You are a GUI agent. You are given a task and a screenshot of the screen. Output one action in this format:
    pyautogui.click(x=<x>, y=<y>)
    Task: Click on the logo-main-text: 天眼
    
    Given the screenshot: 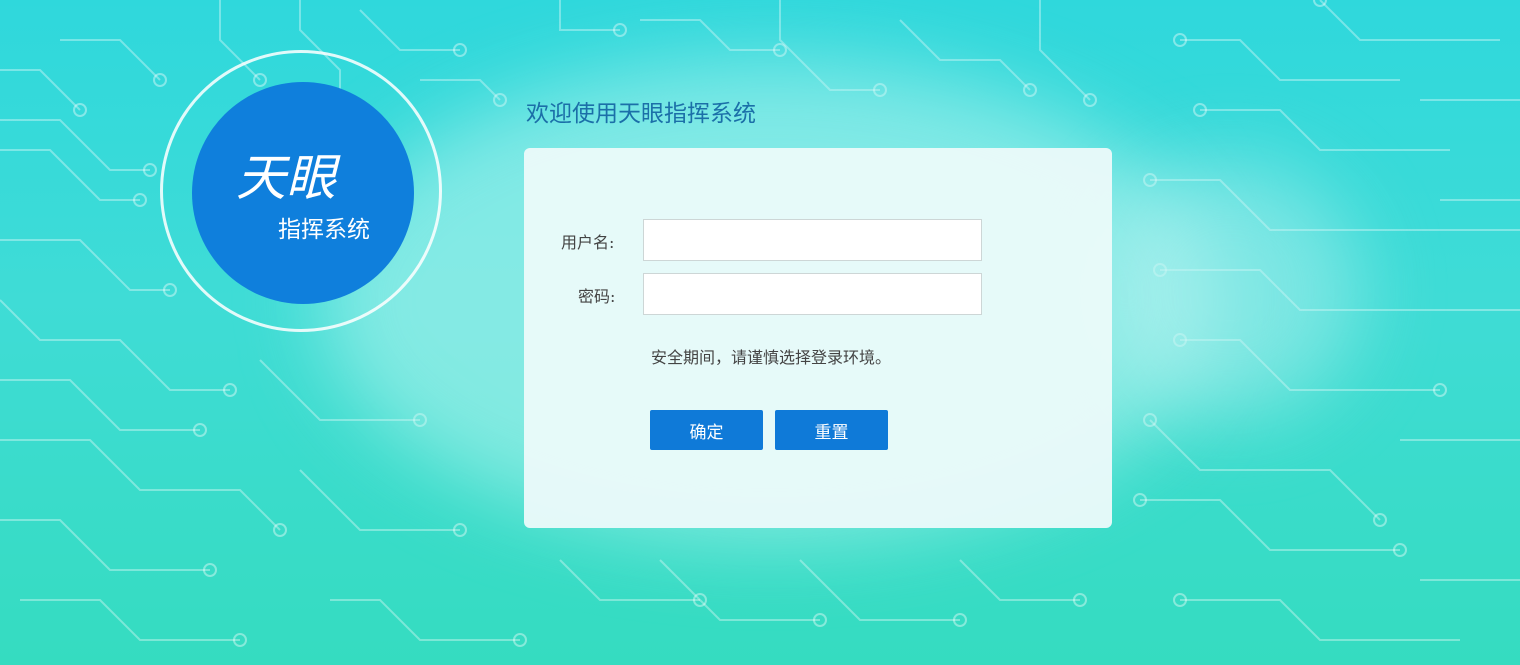 What is the action you would take?
    pyautogui.click(x=286, y=178)
    